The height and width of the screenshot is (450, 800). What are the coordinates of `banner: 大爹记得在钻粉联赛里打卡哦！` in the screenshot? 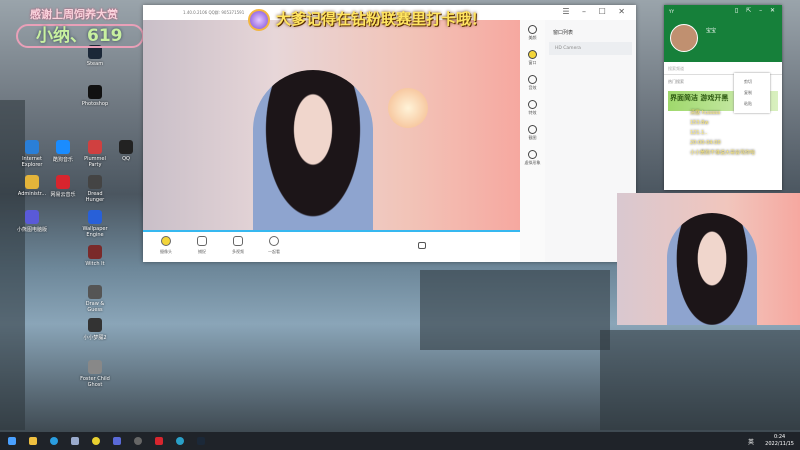 It's located at (367, 19).